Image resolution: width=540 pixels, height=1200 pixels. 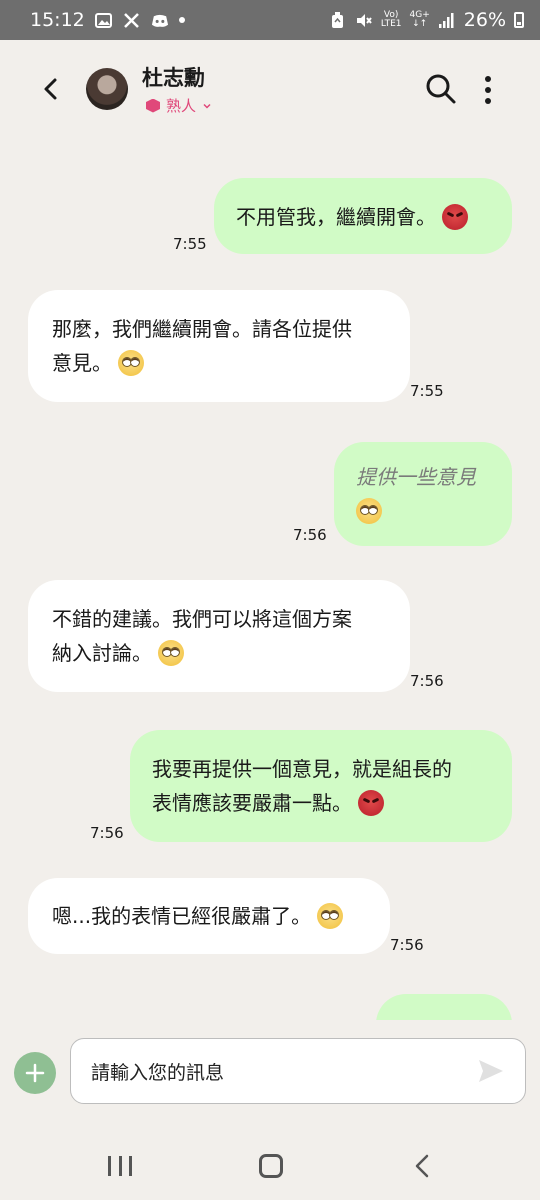 What do you see at coordinates (207, 106) in the screenshot?
I see `chevron-down-icon` at bounding box center [207, 106].